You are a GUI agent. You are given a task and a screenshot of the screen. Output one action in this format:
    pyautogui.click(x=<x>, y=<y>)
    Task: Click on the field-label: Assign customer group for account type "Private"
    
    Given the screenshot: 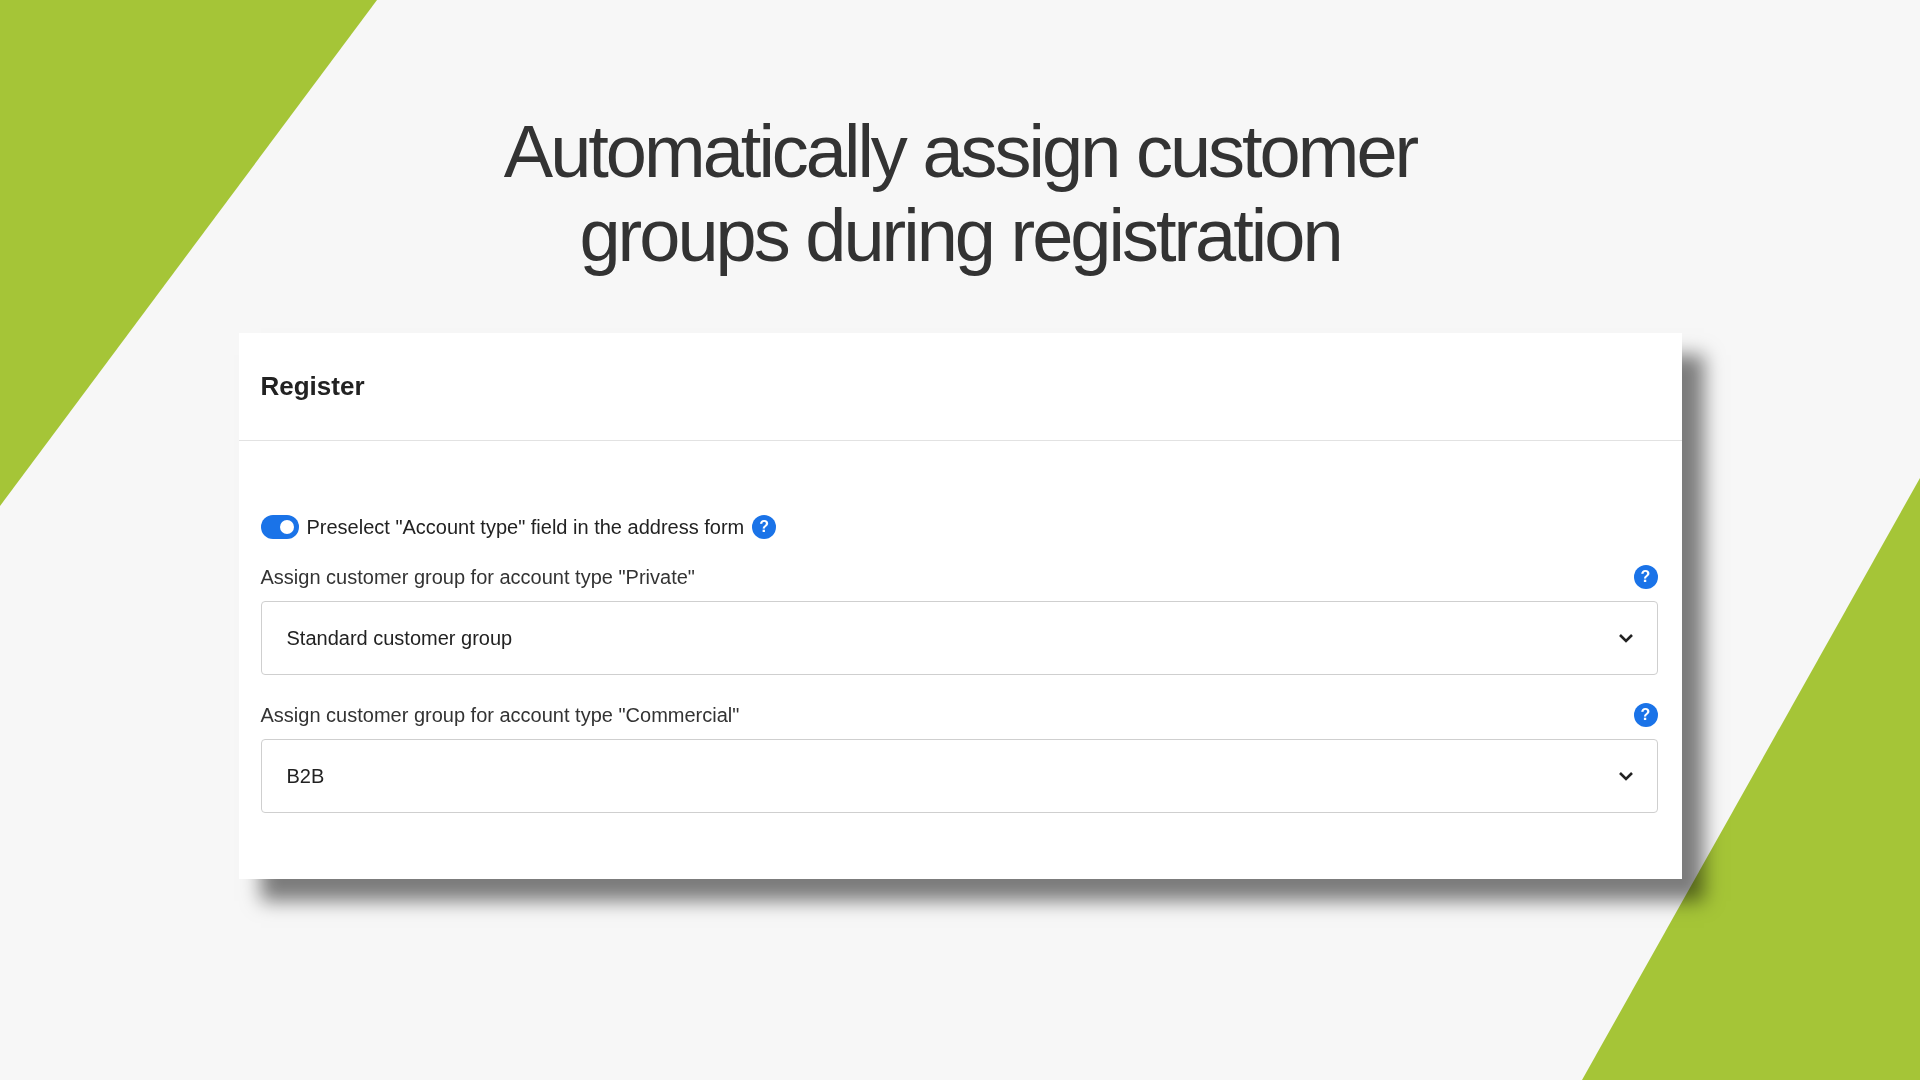 What is the action you would take?
    pyautogui.click(x=477, y=577)
    